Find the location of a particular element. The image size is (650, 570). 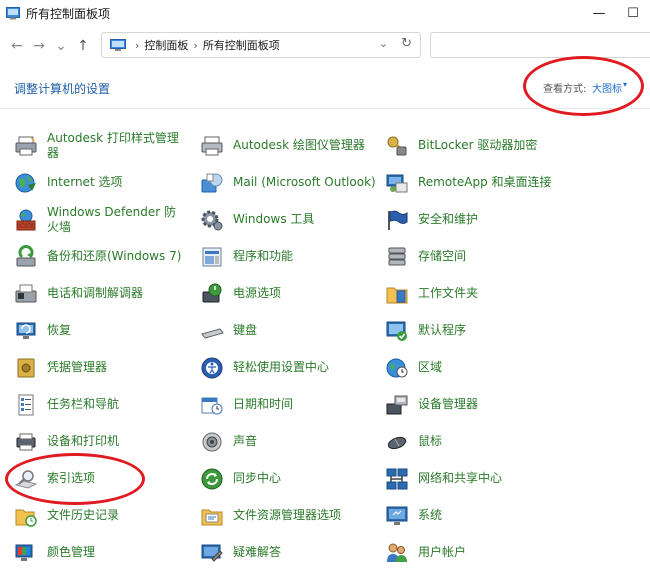

address-bar: › 控制面板 › 所有控制面板项 ⌄ ↻ is located at coordinates (261, 45).